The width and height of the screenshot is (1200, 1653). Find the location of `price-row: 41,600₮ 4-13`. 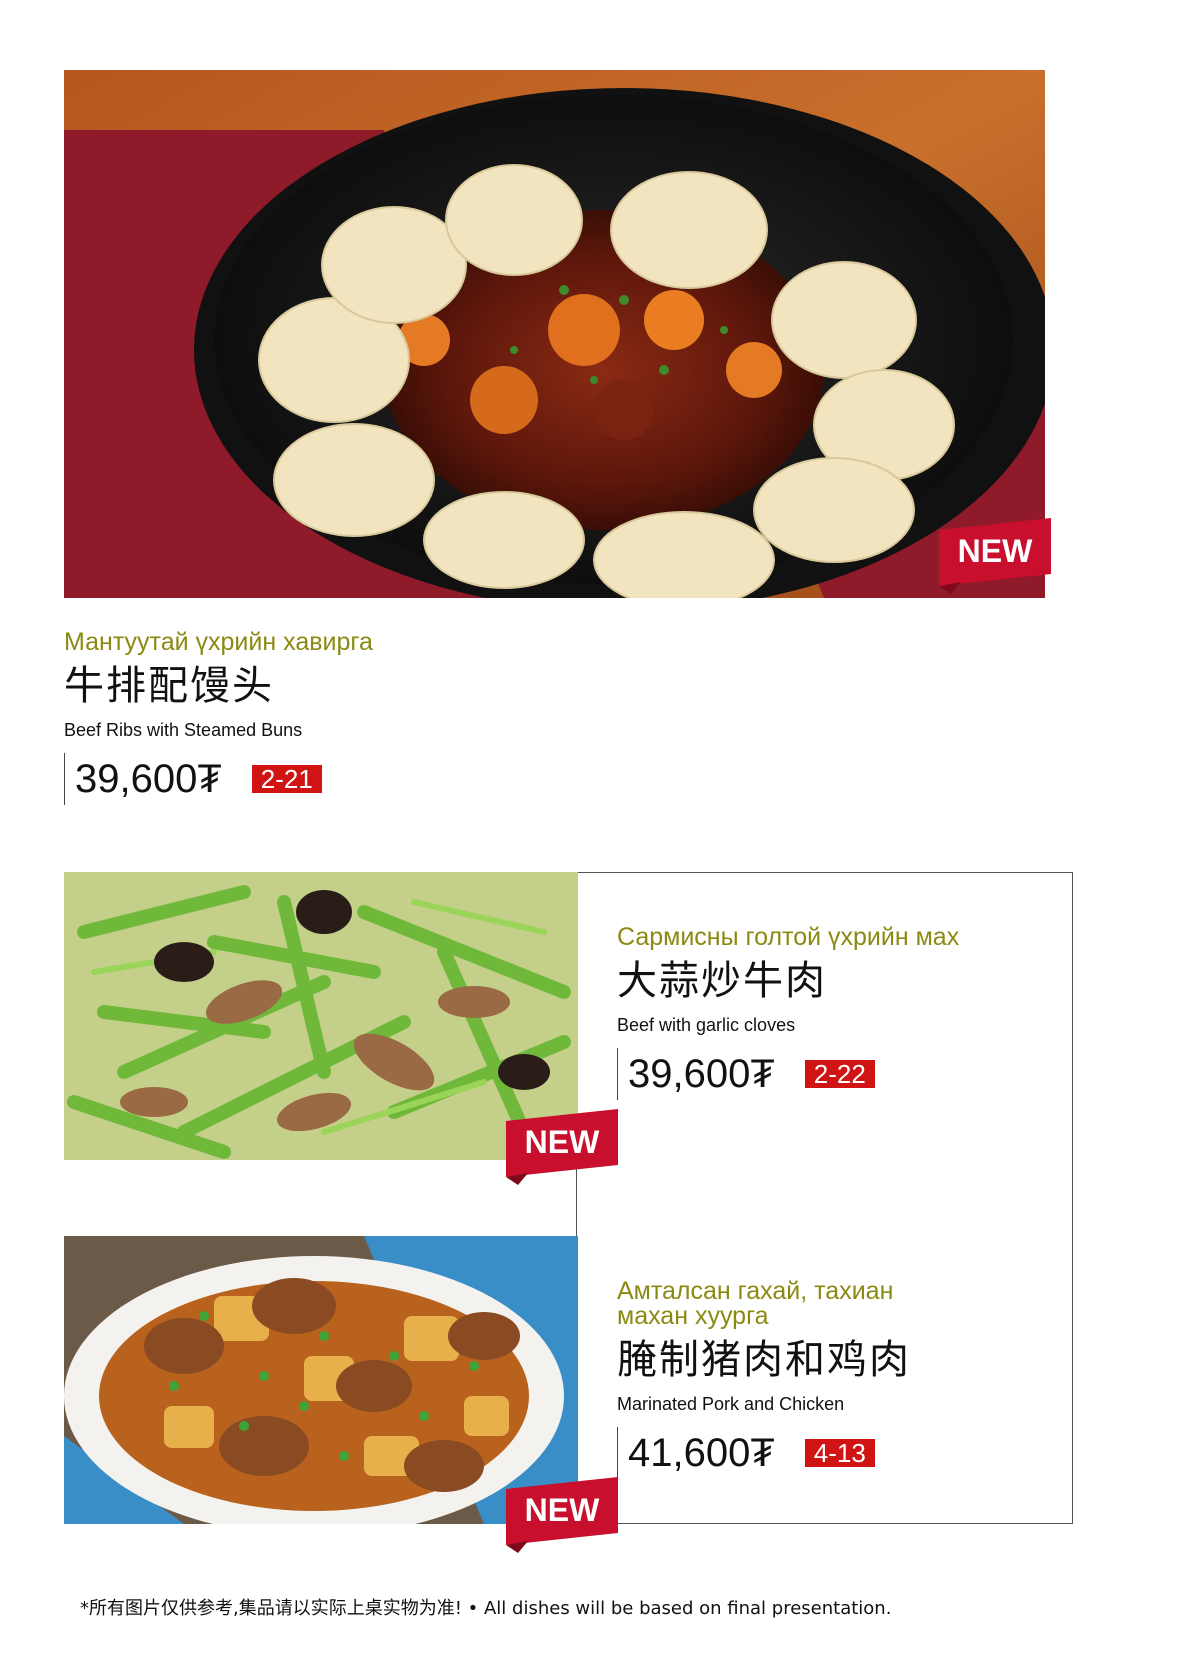

price-row: 41,600₮ 4-13 is located at coordinates (764, 1453).